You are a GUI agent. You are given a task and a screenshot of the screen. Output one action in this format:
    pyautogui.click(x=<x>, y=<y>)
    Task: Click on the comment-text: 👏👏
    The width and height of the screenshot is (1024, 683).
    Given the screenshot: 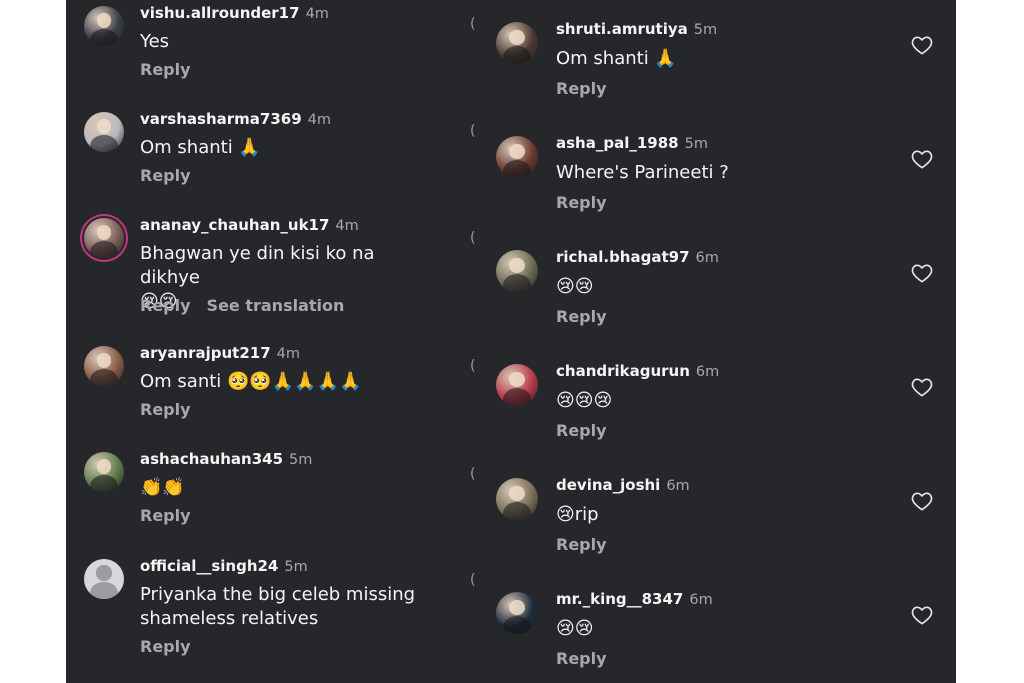 What is the action you would take?
    pyautogui.click(x=162, y=487)
    